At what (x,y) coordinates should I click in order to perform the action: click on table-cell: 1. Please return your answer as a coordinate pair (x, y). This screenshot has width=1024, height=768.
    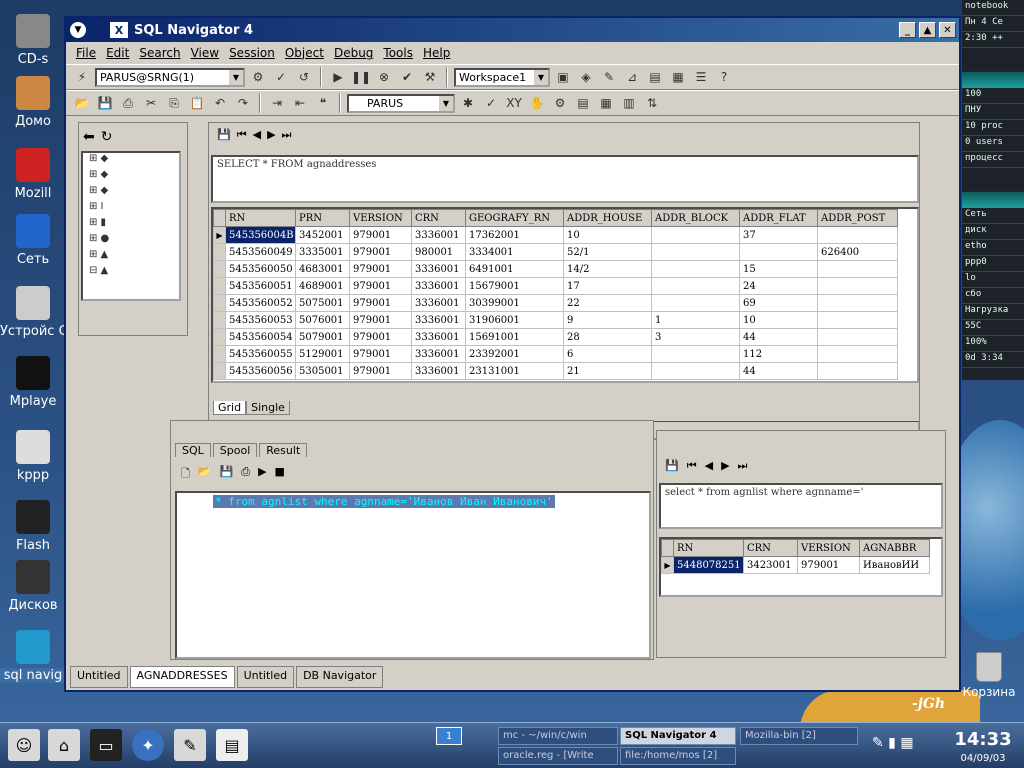
    Looking at the image, I should click on (695, 320).